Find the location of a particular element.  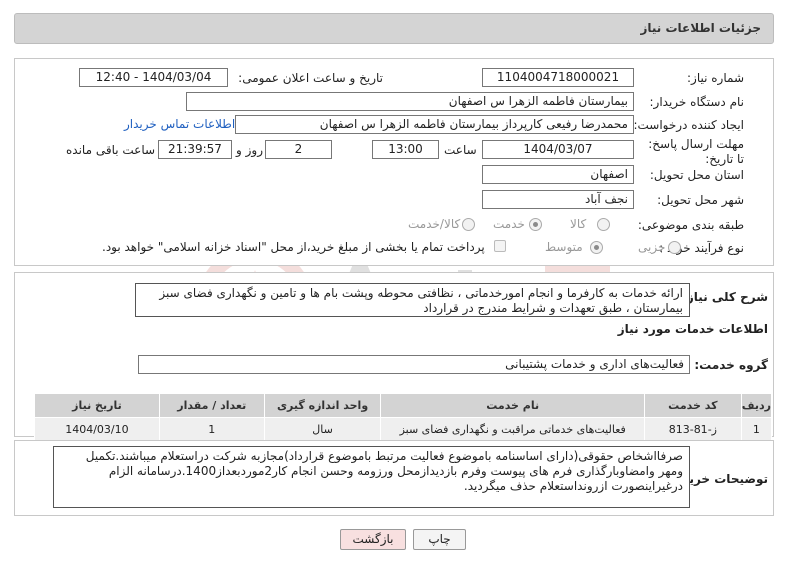

summary-label: شرح کلی نیاز: is located at coordinates (725, 297).